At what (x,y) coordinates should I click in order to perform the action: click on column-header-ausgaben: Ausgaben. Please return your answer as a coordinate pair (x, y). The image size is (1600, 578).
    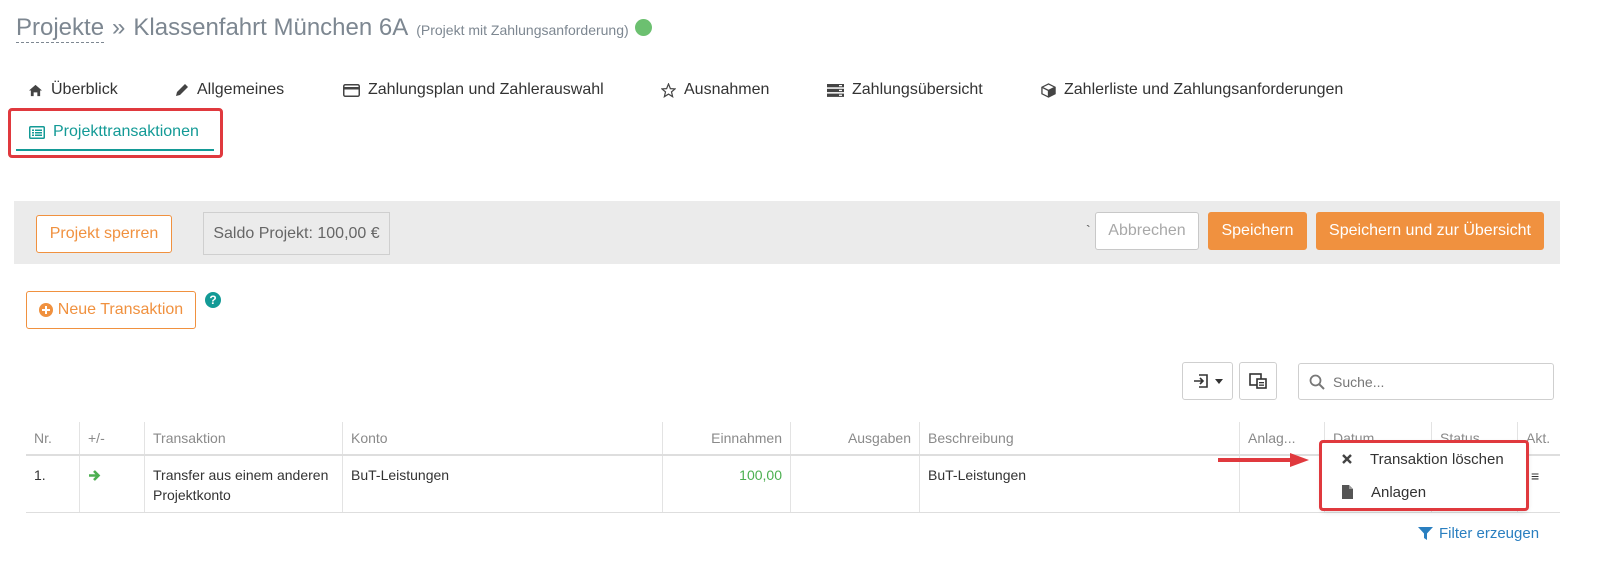
    Looking at the image, I should click on (854, 438).